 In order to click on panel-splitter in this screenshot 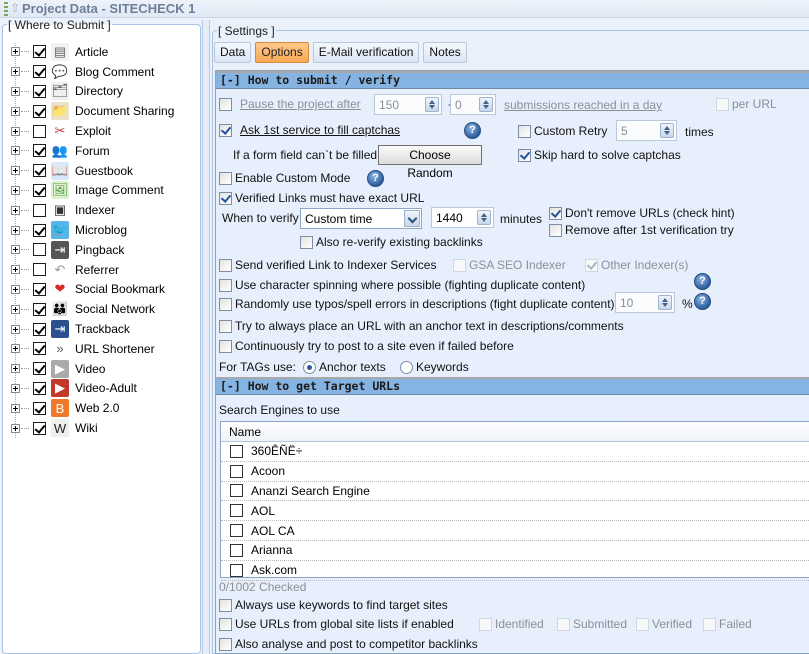, I will do `click(206, 337)`.